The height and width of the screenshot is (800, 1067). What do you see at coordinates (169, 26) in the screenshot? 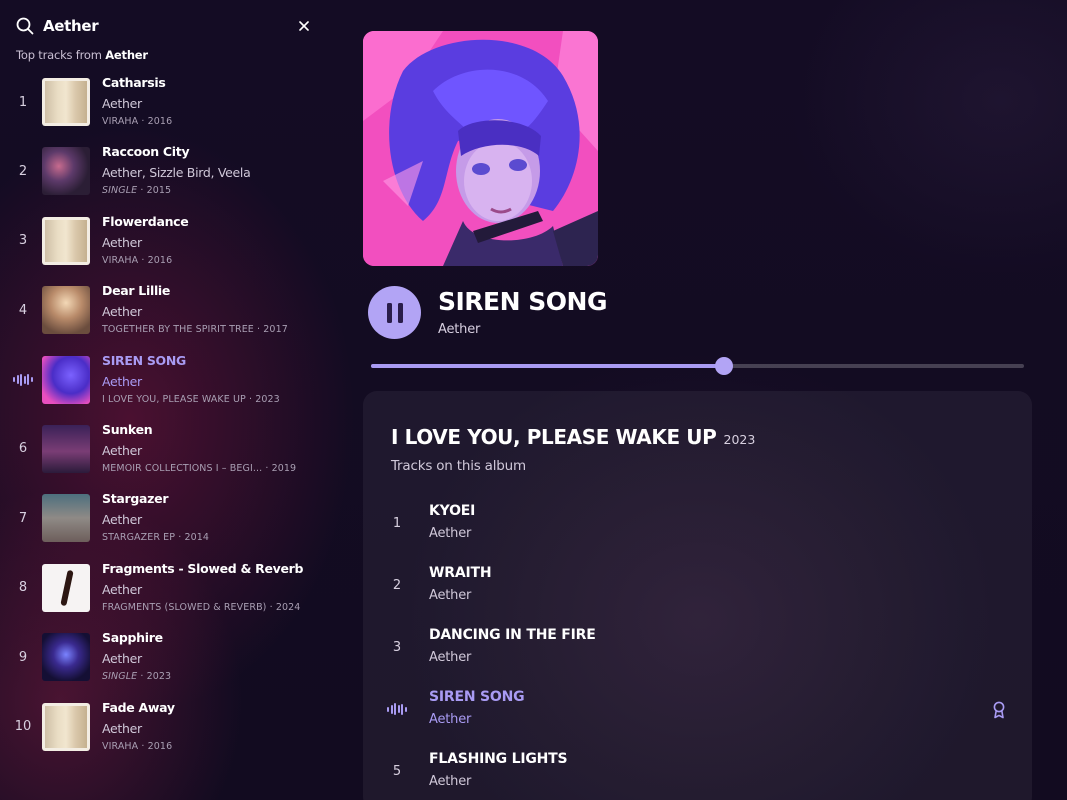
I see `search-input` at bounding box center [169, 26].